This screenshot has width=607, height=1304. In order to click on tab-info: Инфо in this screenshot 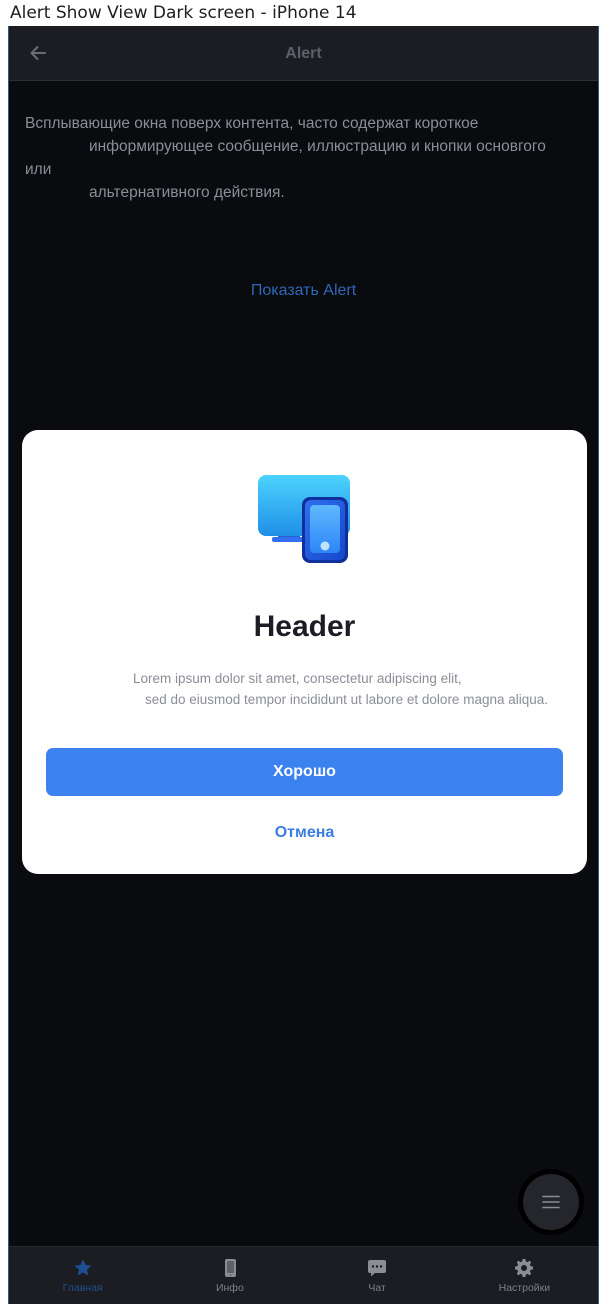, I will do `click(229, 1275)`.